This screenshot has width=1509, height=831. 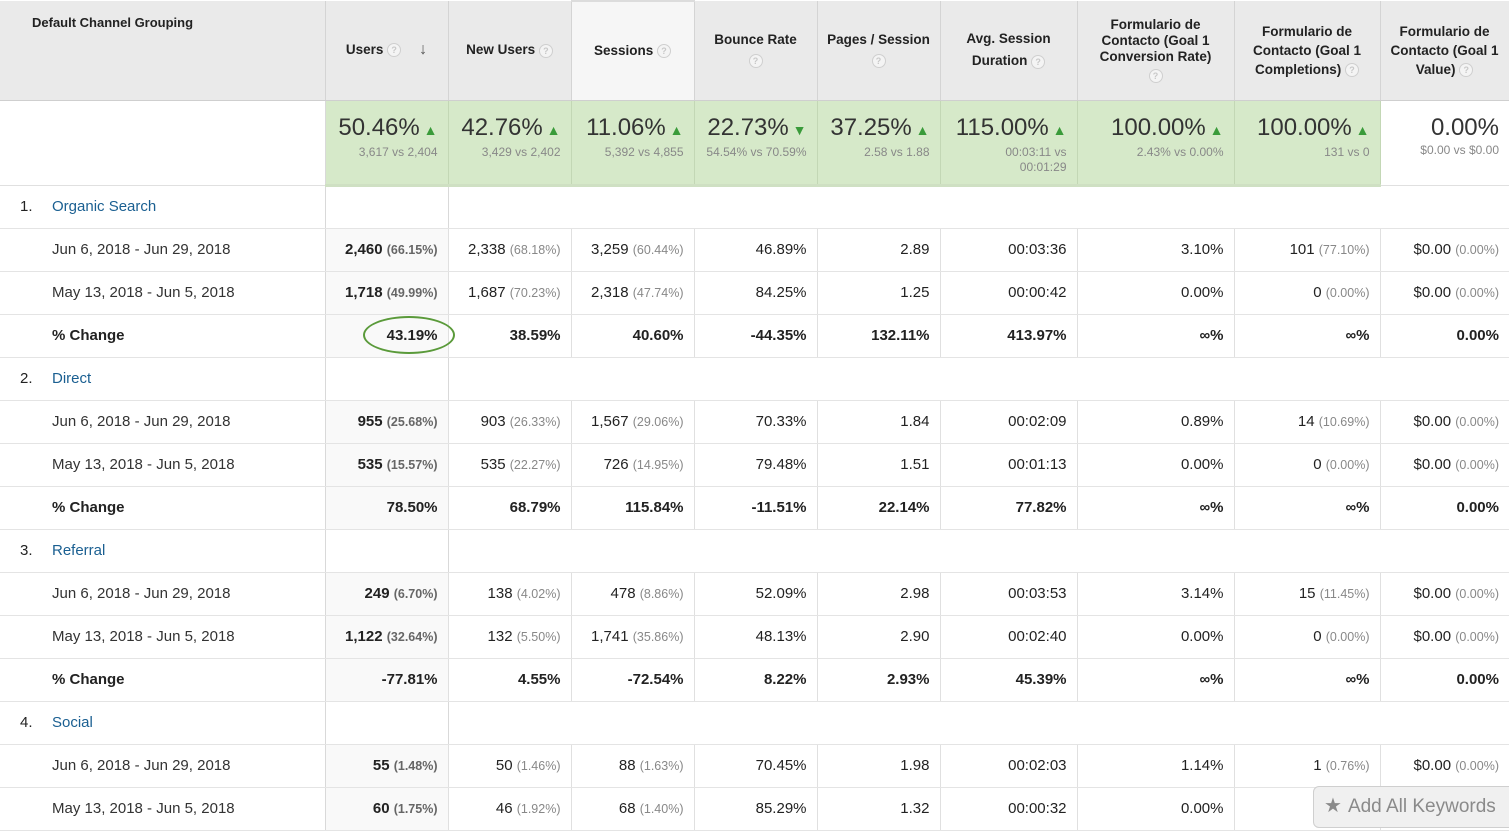 I want to click on metric-value: 115.84%, so click(x=654, y=507).